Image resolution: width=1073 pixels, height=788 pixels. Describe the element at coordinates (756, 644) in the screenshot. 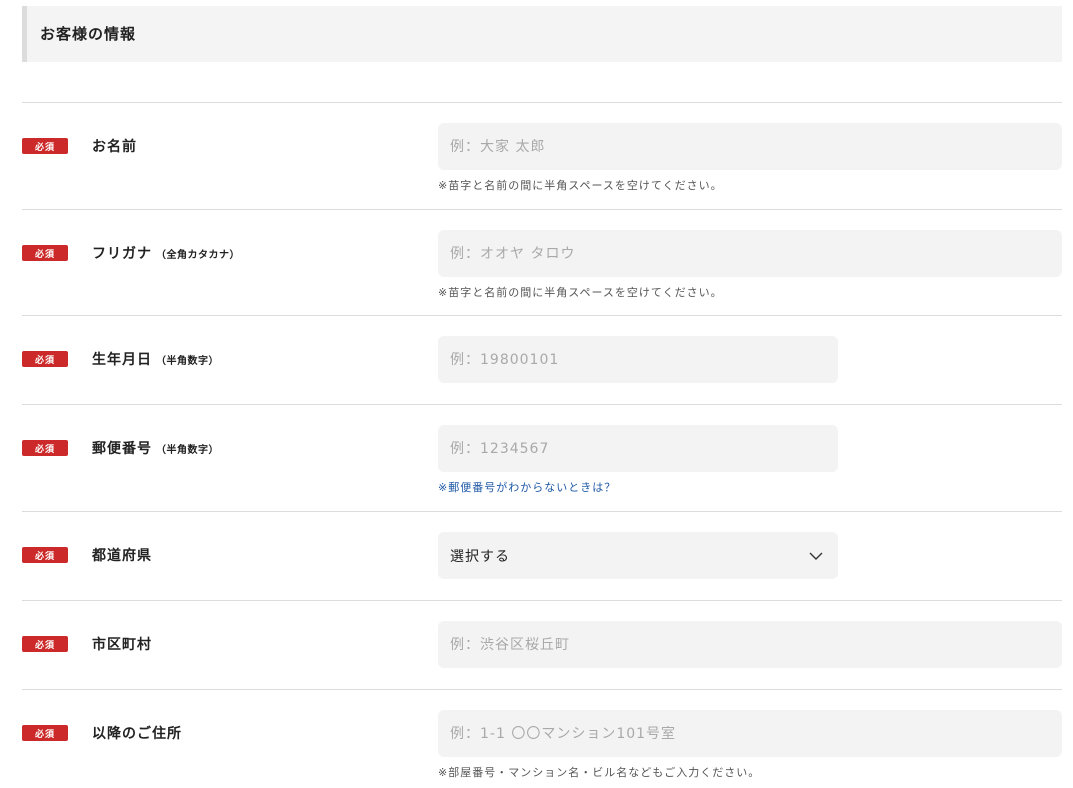

I see `city-input` at that location.